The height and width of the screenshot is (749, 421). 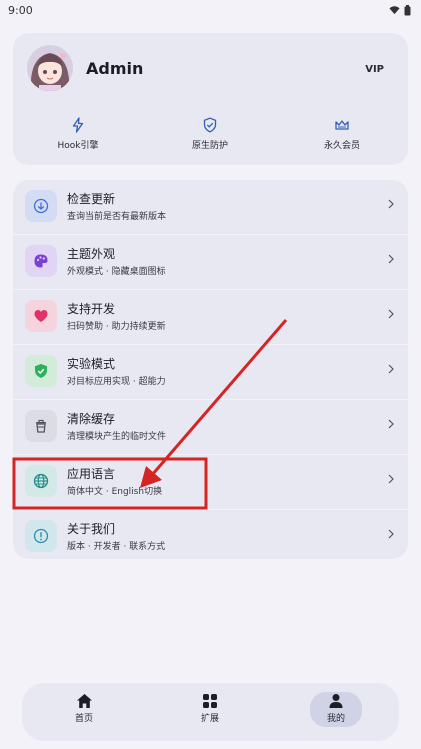 What do you see at coordinates (219, 397) in the screenshot?
I see `annotation-arrow-line` at bounding box center [219, 397].